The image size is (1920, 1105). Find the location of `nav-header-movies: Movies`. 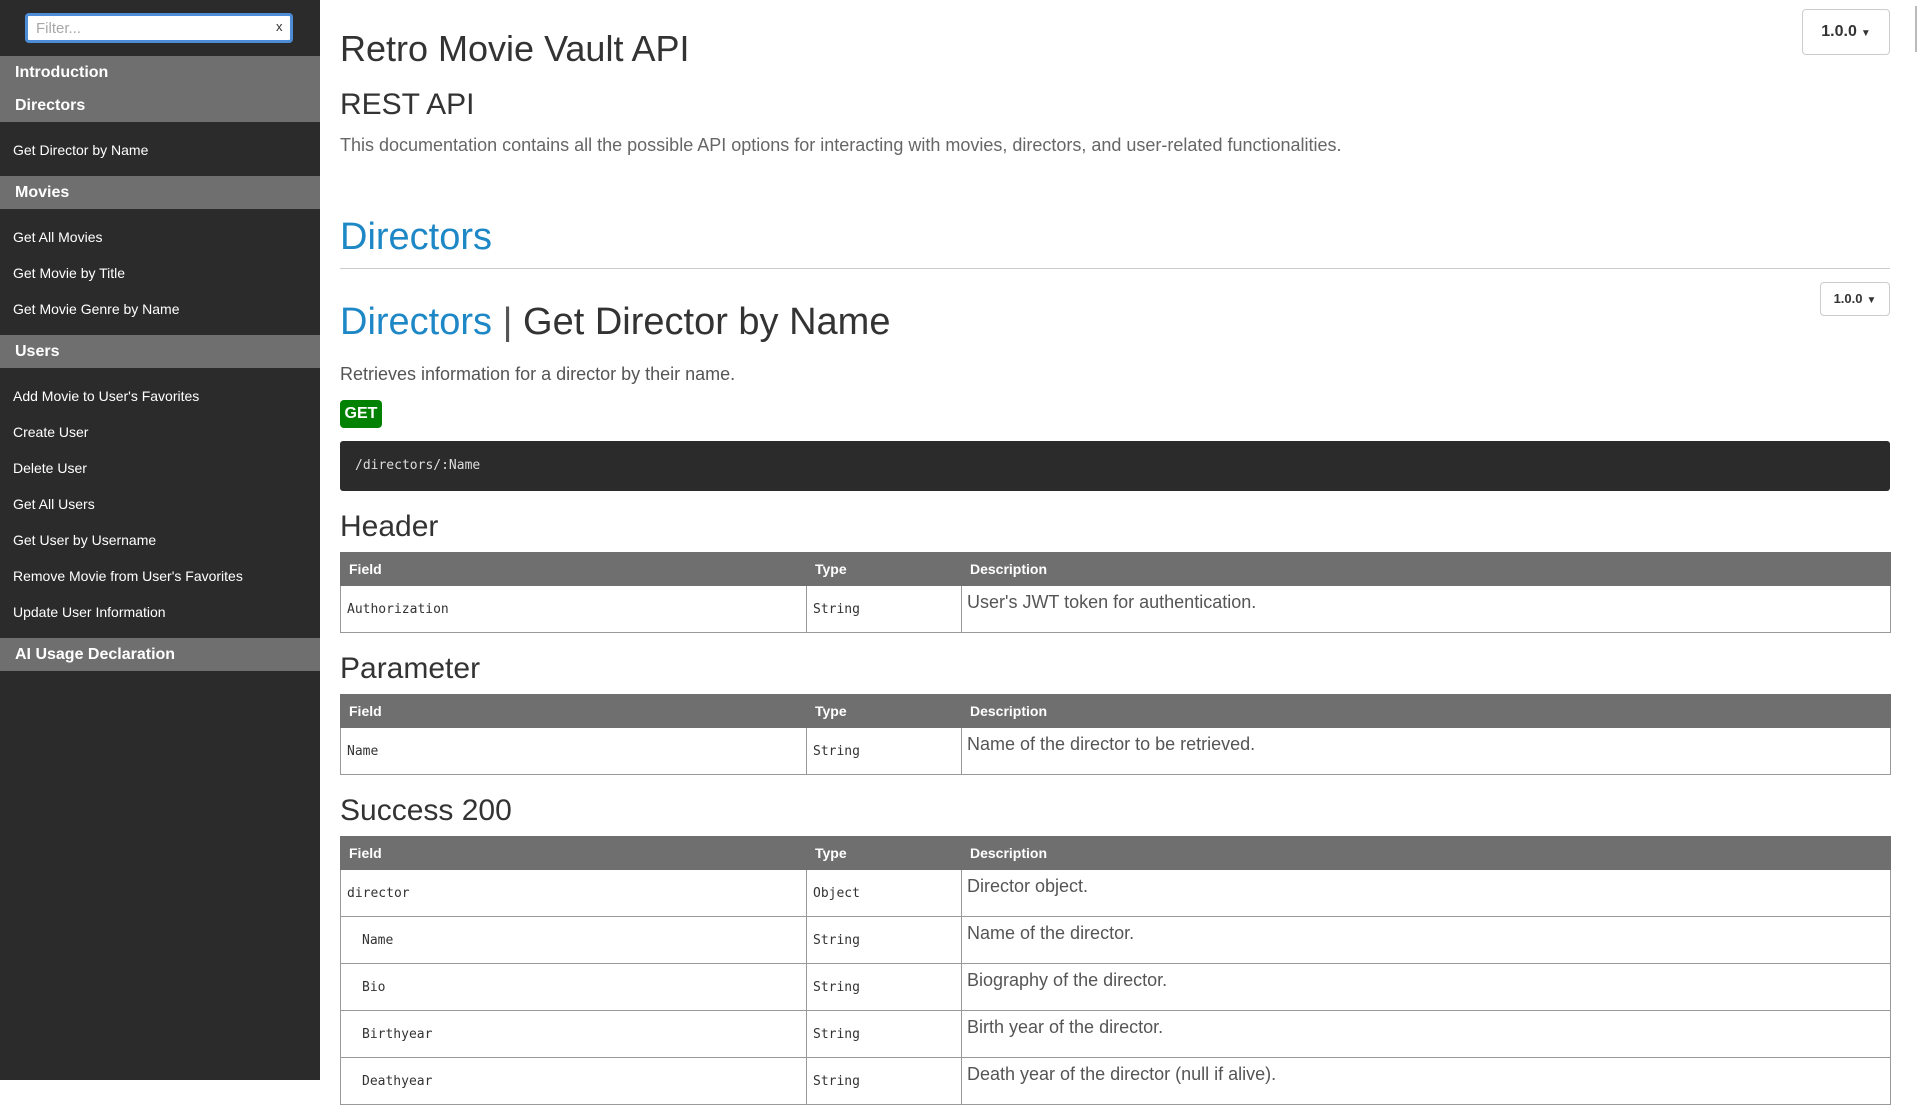

nav-header-movies: Movies is located at coordinates (160, 192).